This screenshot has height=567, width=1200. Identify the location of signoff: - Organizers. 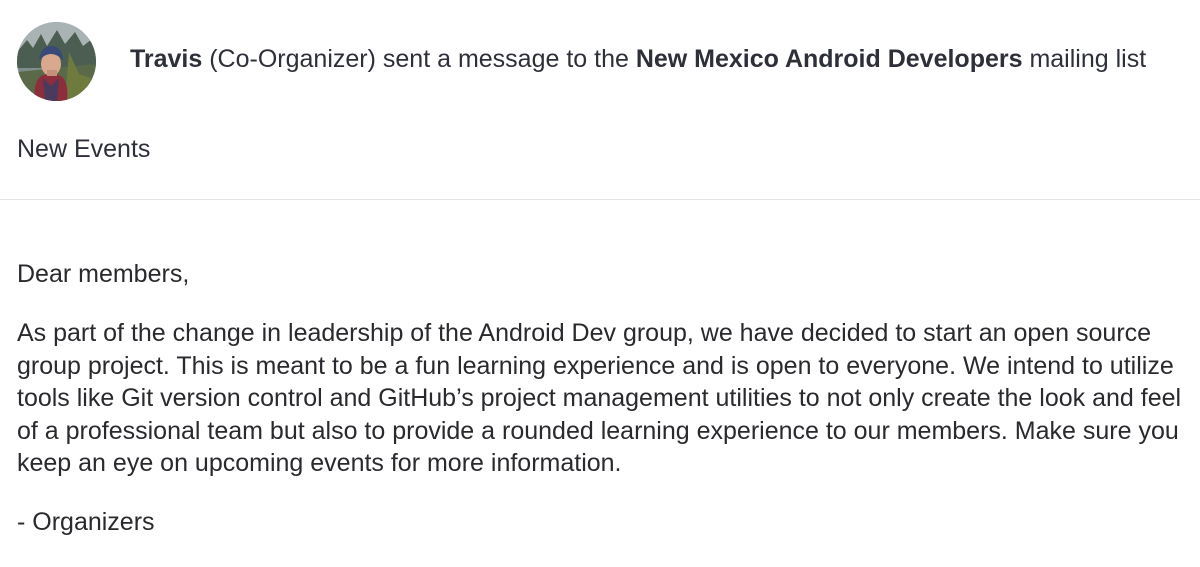
(86, 521).